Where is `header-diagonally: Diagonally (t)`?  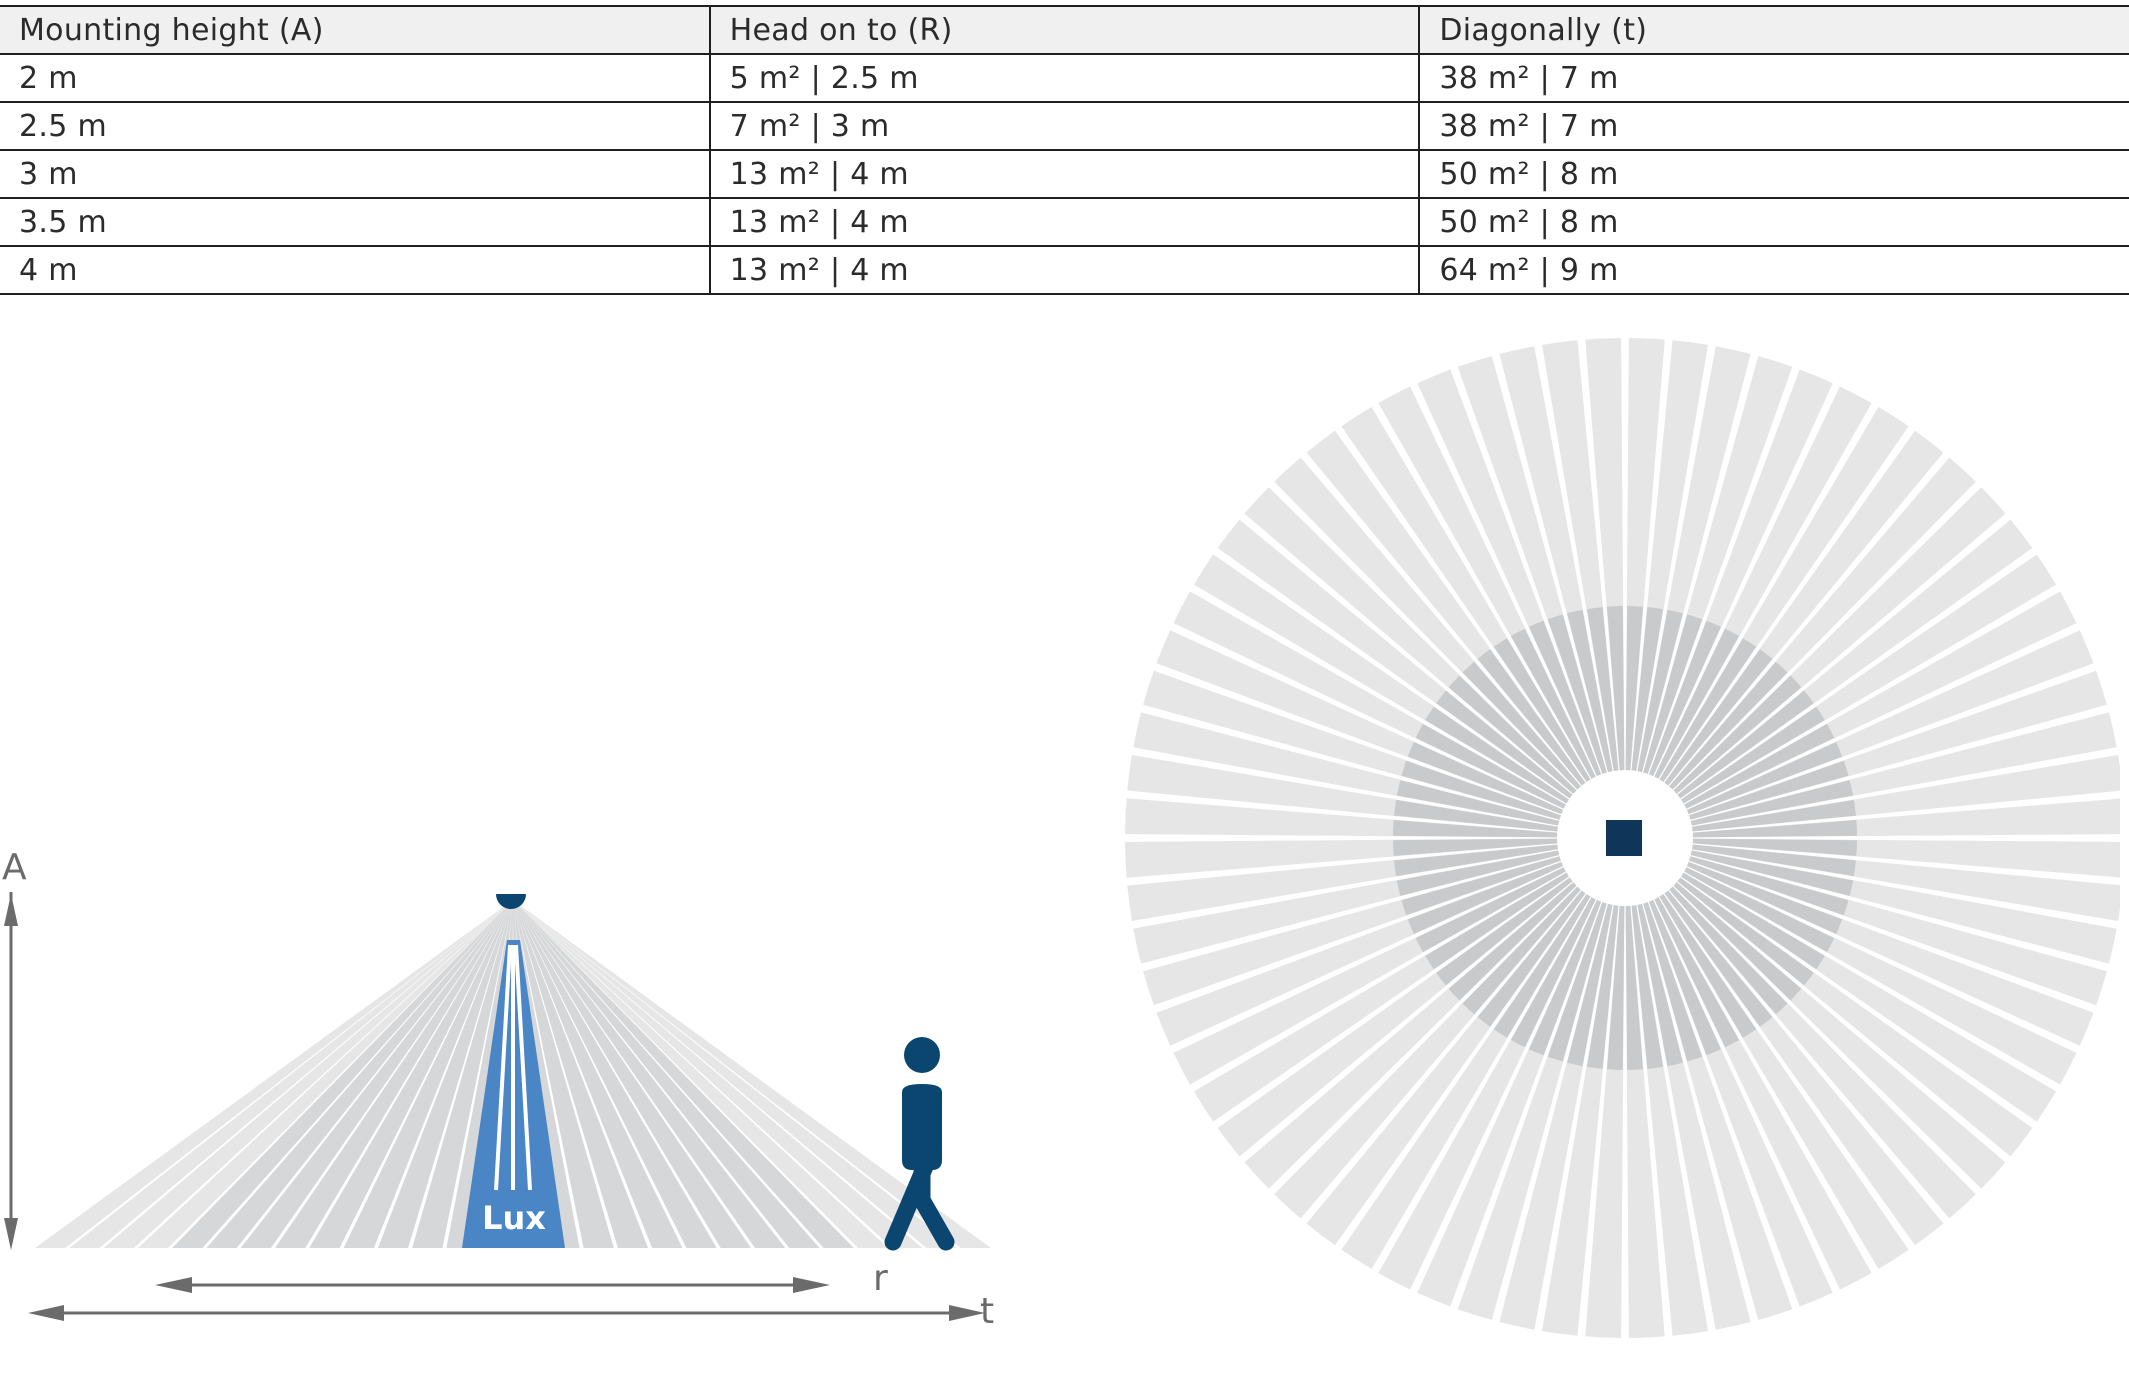 header-diagonally: Diagonally (t) is located at coordinates (1773, 30).